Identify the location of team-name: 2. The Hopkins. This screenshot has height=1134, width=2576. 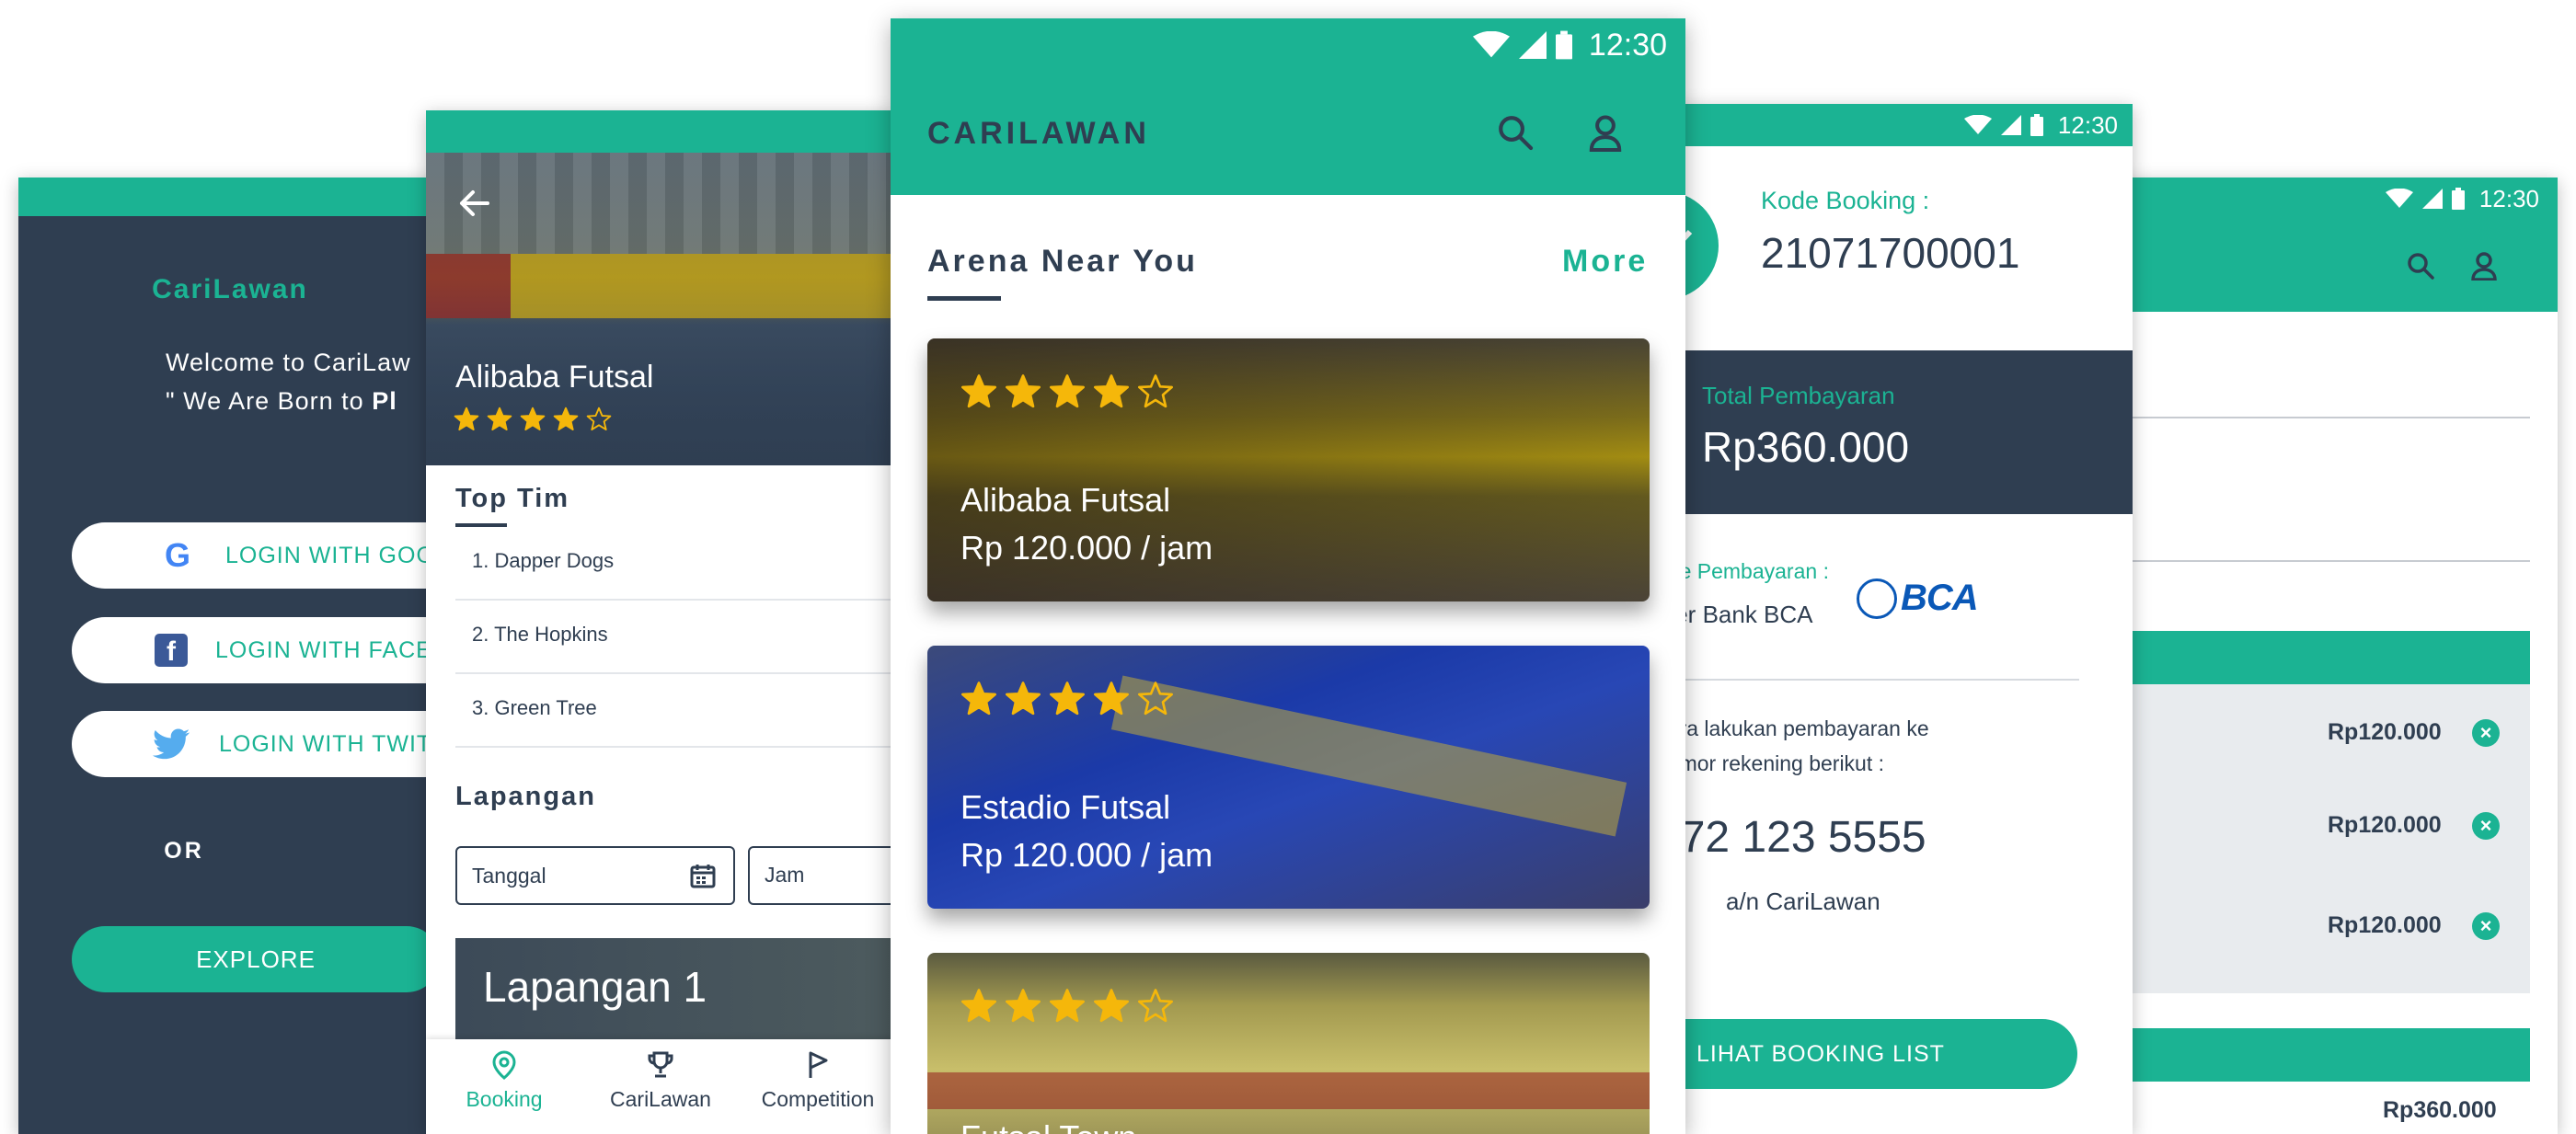
(540, 634).